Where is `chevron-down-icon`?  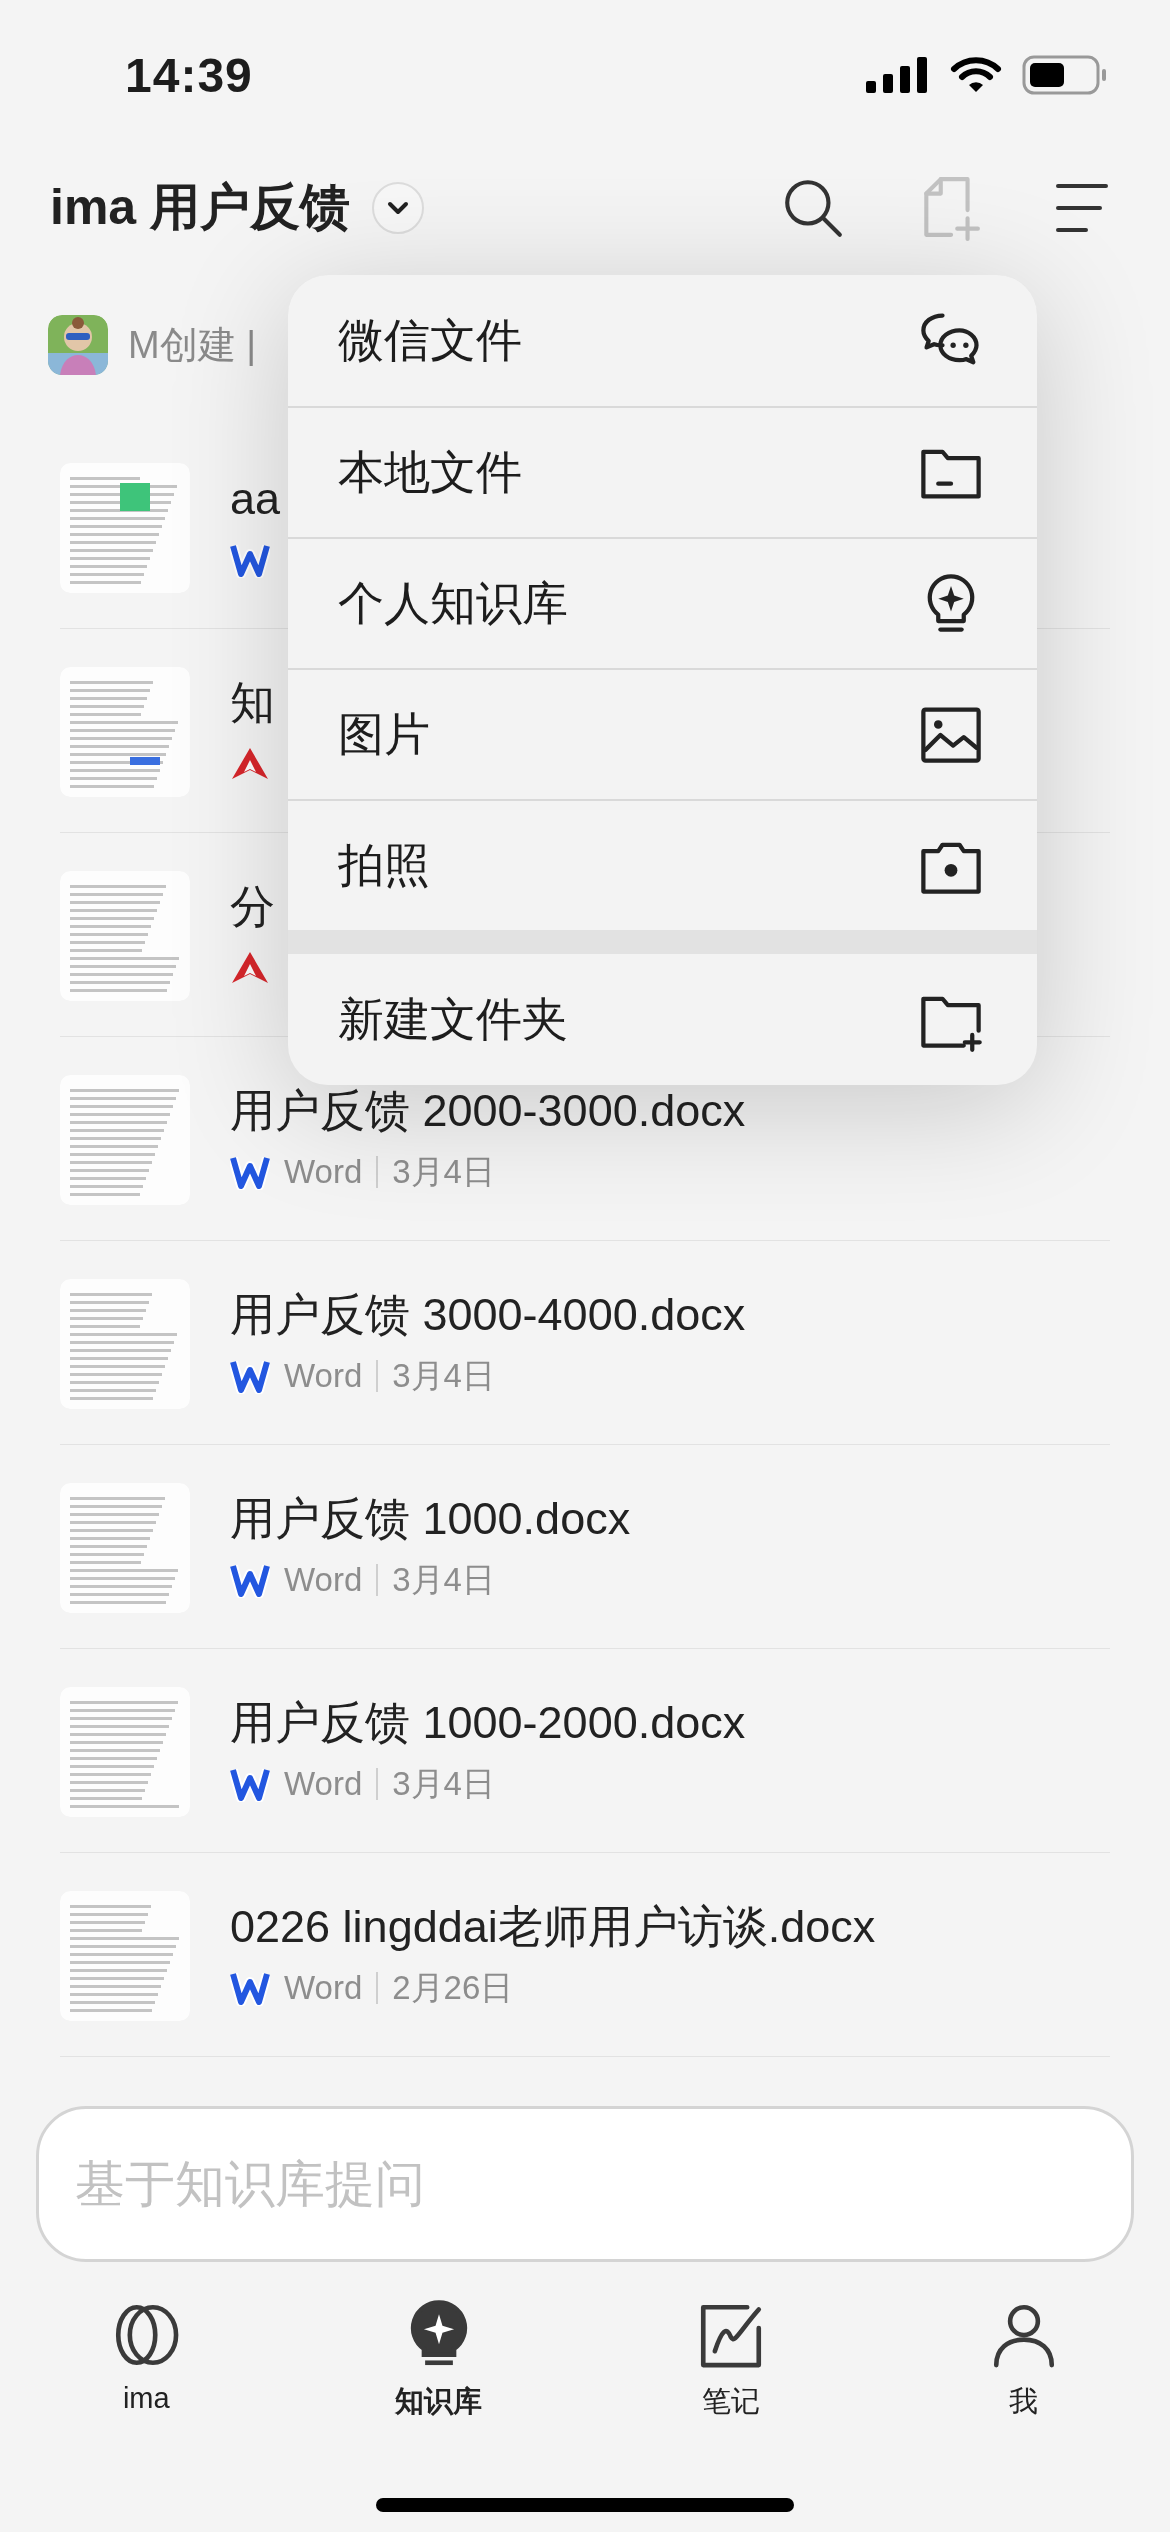 chevron-down-icon is located at coordinates (398, 207).